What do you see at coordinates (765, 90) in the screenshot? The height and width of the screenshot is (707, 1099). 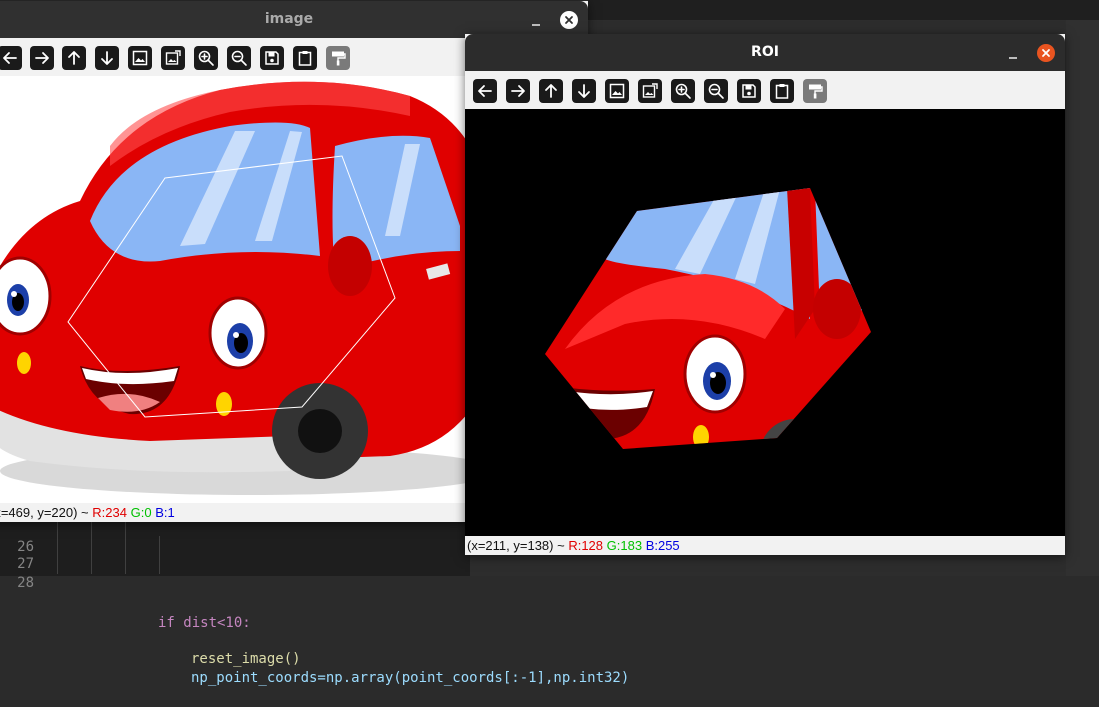 I see `toolbar` at bounding box center [765, 90].